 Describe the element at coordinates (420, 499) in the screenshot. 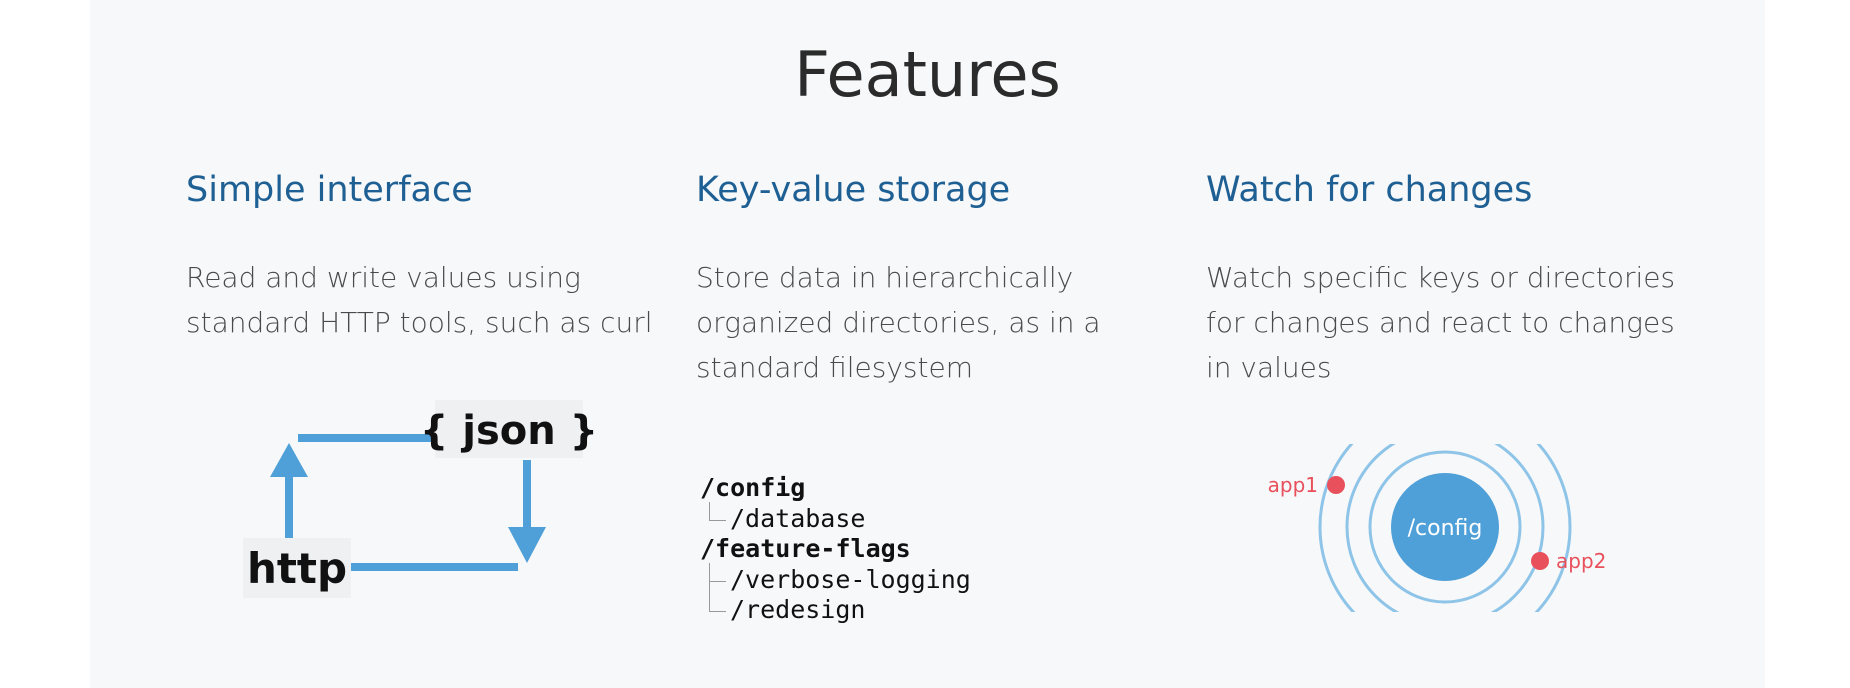

I see `http-json-diagram: { json } http` at that location.